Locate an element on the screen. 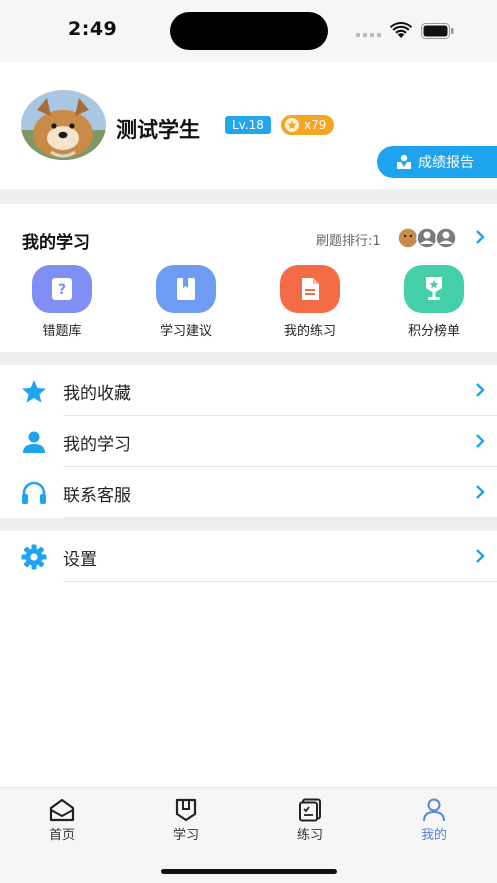  tab-label: 我的 is located at coordinates (433, 835).